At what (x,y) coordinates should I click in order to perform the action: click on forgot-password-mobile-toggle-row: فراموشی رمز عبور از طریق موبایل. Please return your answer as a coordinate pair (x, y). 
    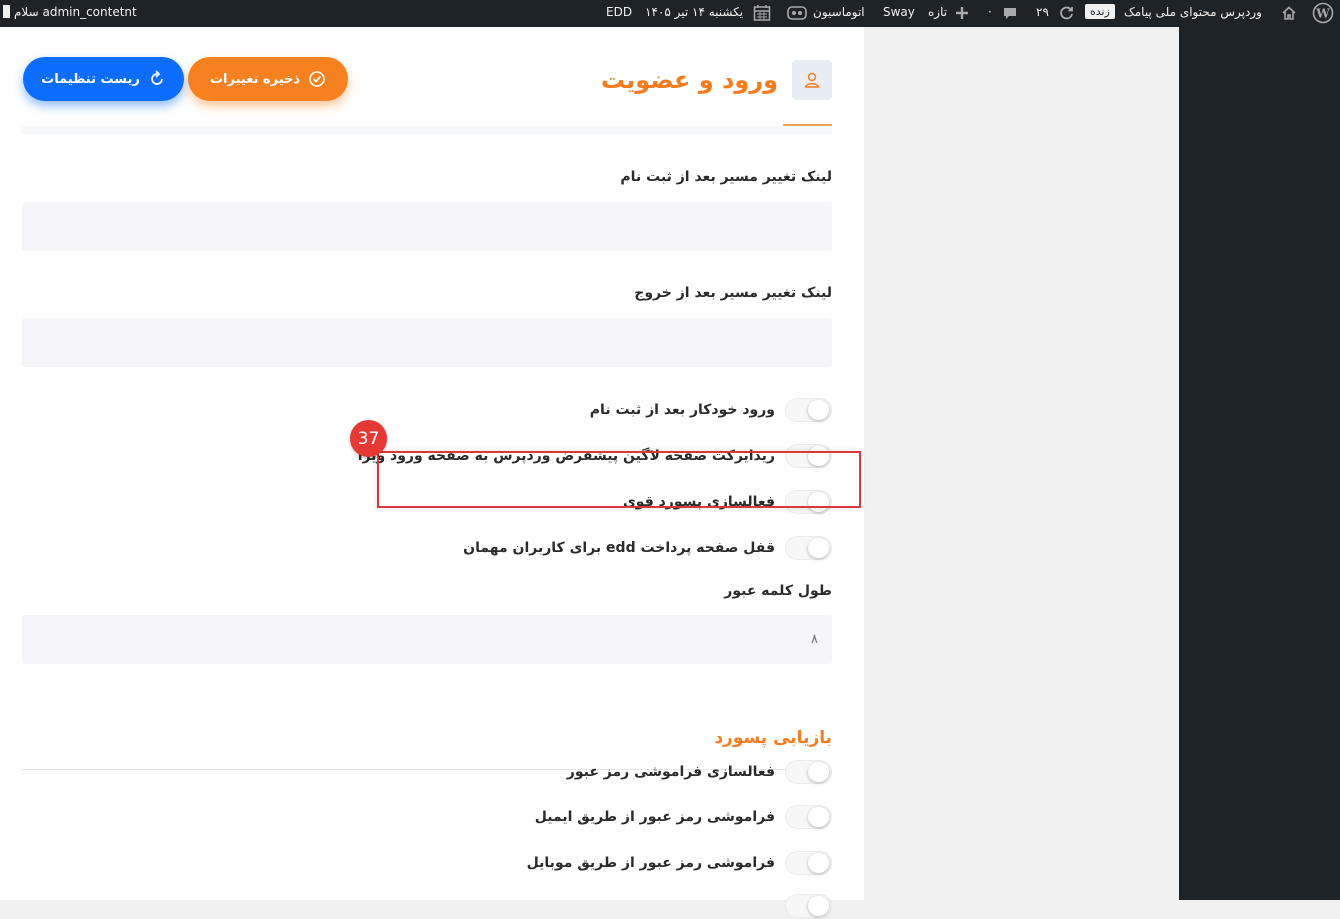
    Looking at the image, I should click on (679, 863).